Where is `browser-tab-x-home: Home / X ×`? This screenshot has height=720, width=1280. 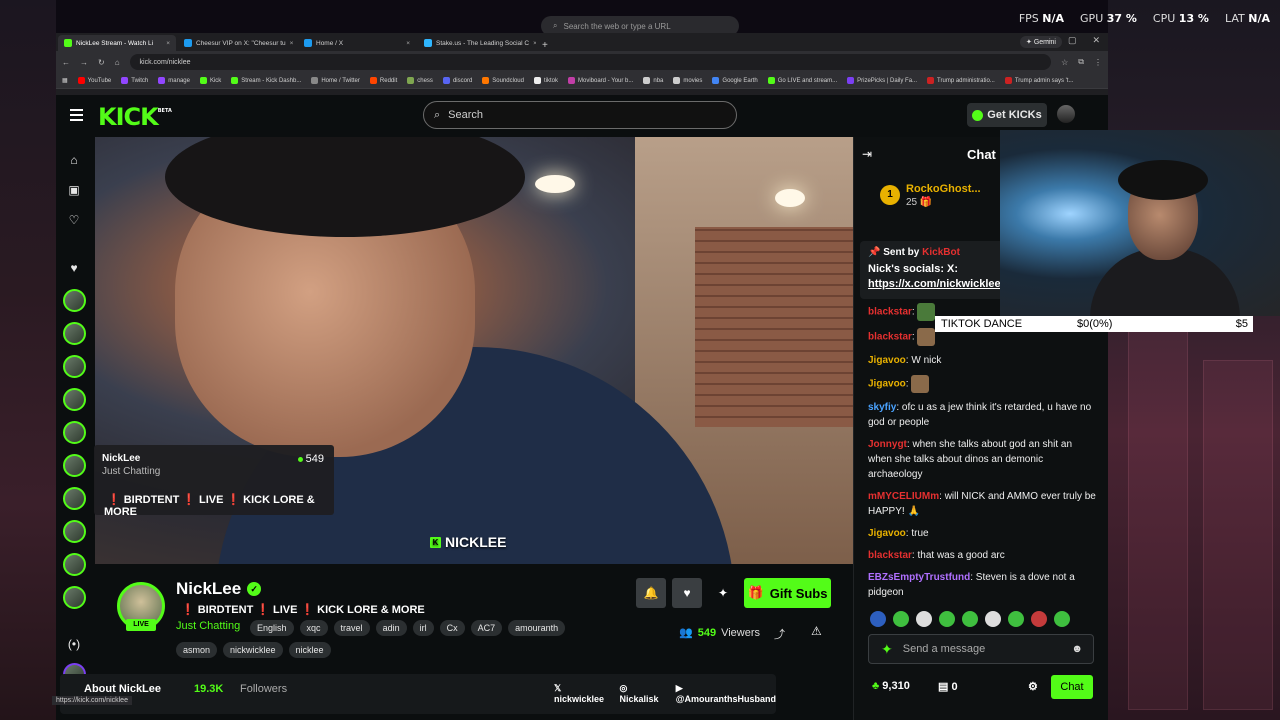
browser-tab-x-home: Home / X × is located at coordinates (357, 43).